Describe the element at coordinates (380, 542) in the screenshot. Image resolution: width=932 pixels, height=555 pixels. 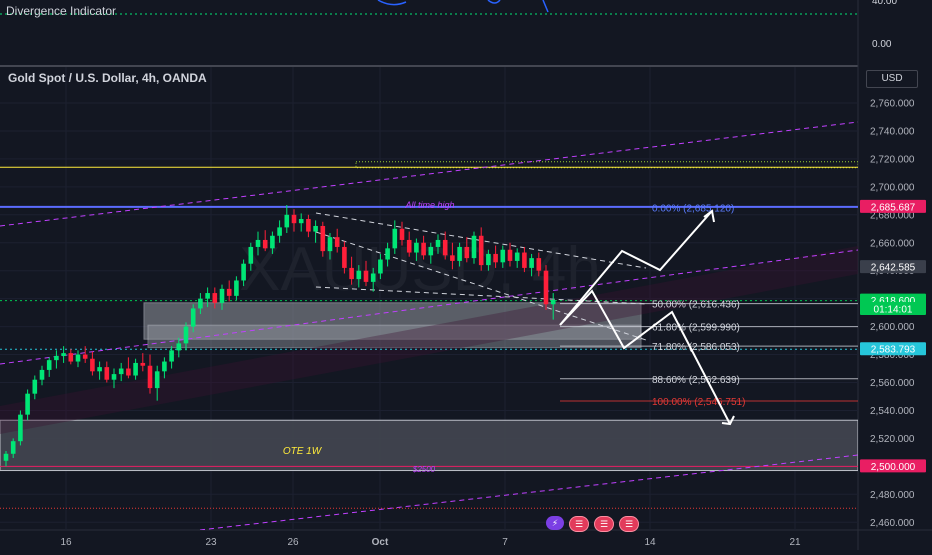
I see `x-tick-label: Oct` at that location.